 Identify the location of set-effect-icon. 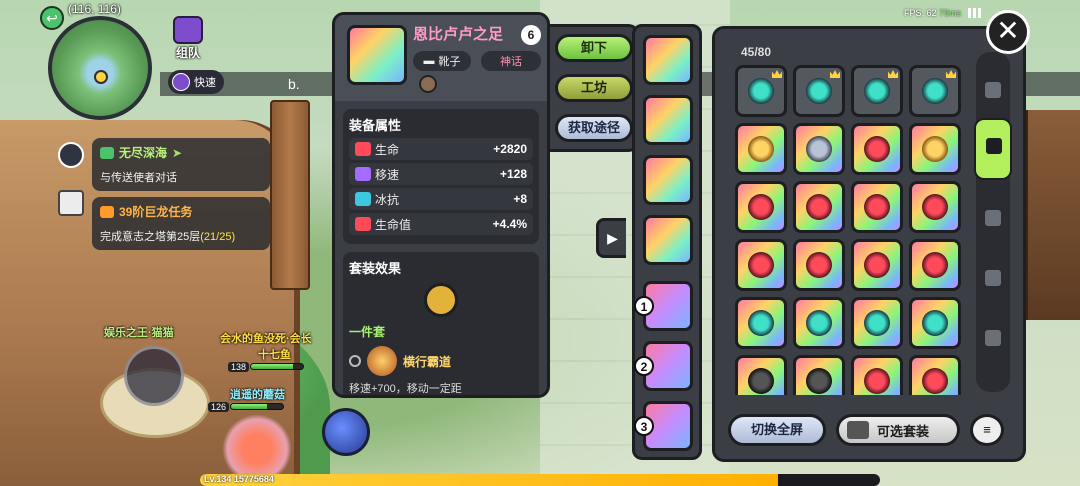
(382, 361).